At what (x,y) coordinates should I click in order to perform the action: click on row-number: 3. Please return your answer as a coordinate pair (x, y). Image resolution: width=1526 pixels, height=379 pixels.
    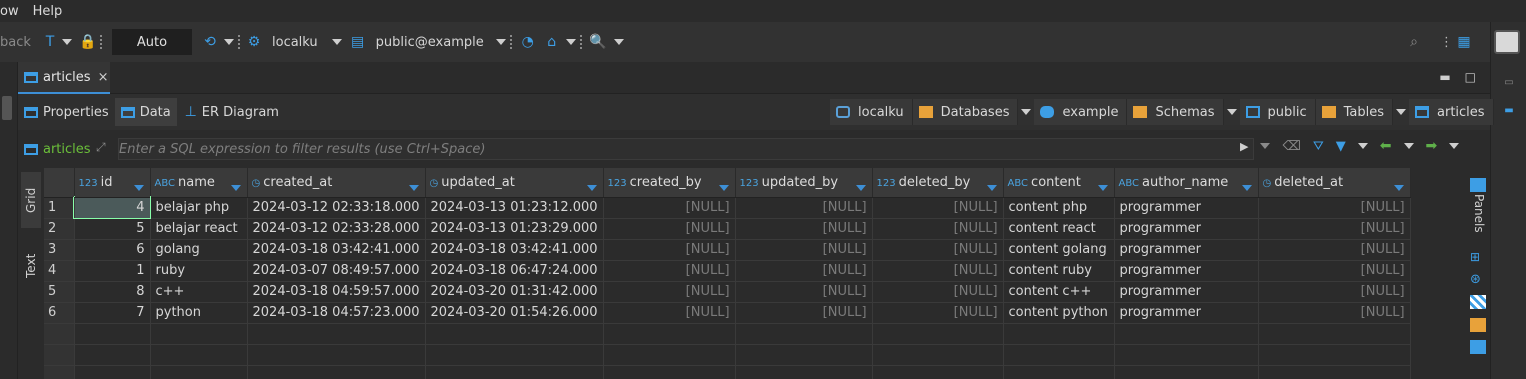
    Looking at the image, I should click on (59, 250).